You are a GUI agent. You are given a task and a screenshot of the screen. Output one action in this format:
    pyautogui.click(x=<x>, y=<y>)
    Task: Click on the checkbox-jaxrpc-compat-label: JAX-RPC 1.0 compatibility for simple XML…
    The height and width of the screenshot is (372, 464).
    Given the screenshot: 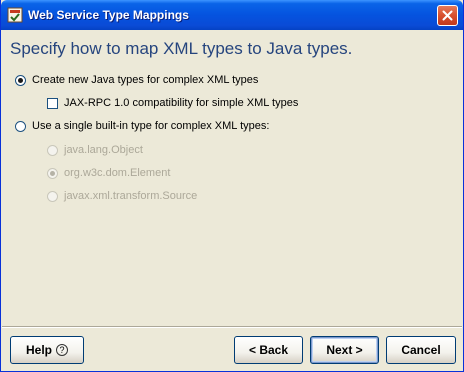 What is the action you would take?
    pyautogui.click(x=181, y=103)
    